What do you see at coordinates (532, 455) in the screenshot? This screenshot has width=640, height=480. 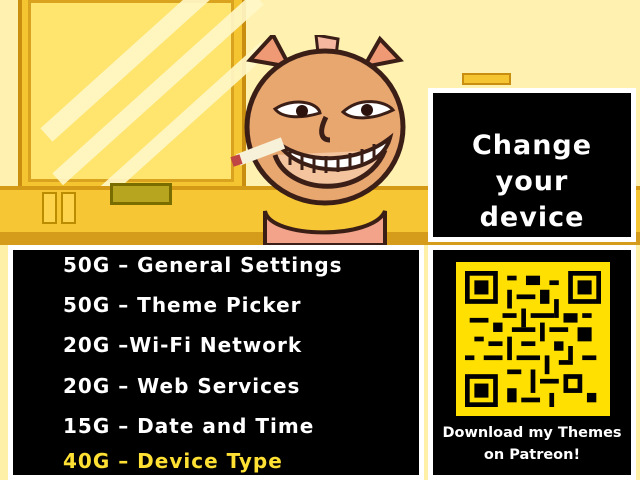 I see `promo-line-2: on Patreon!` at bounding box center [532, 455].